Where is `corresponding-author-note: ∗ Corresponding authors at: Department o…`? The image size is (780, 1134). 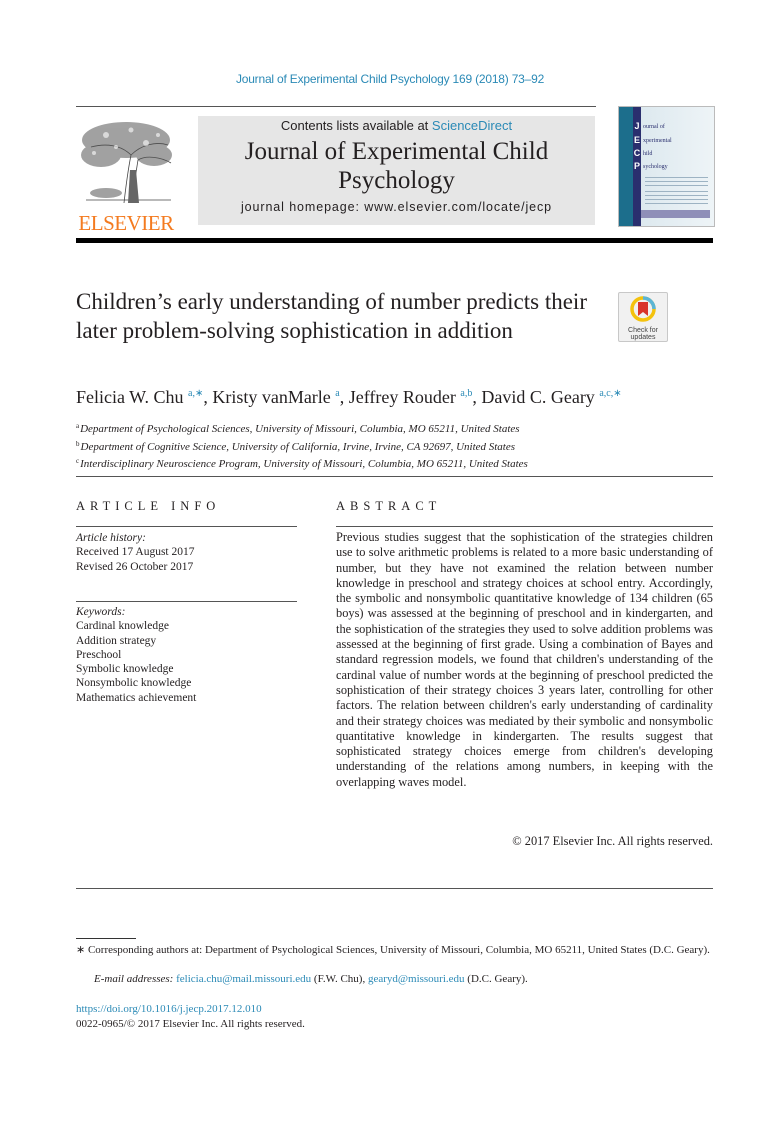 corresponding-author-note: ∗ Corresponding authors at: Department o… is located at coordinates (393, 950).